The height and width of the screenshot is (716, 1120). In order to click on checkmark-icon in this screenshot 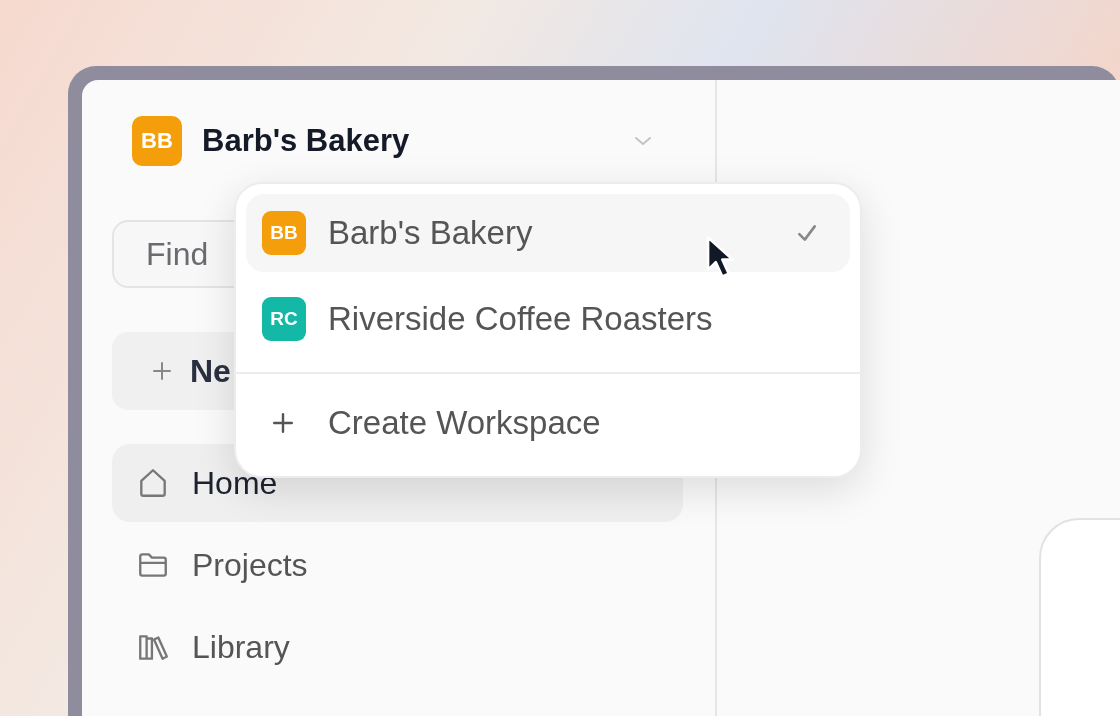, I will do `click(807, 233)`.